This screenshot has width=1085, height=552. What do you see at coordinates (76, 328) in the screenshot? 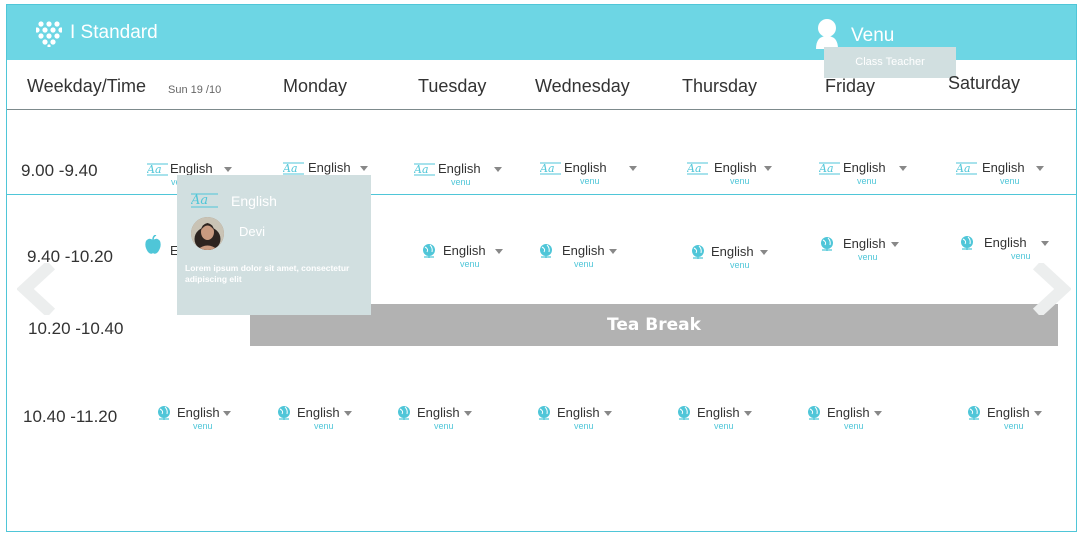
I see `time-slot-3: 10.20 -10.40` at bounding box center [76, 328].